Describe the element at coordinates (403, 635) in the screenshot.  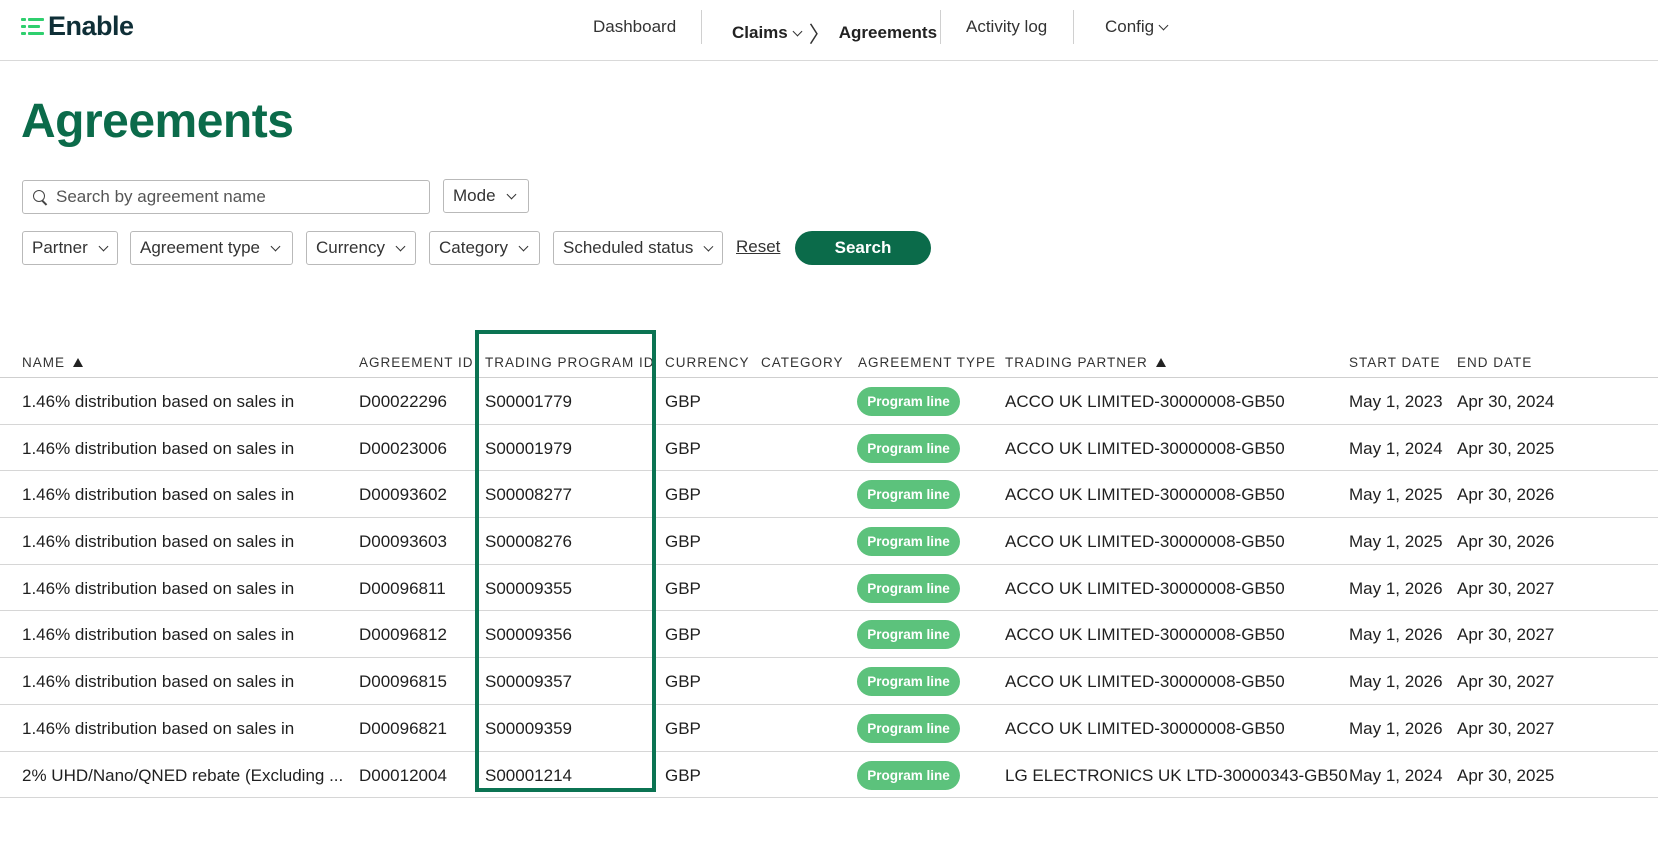
I see `cell-agreement-id: D00096812` at that location.